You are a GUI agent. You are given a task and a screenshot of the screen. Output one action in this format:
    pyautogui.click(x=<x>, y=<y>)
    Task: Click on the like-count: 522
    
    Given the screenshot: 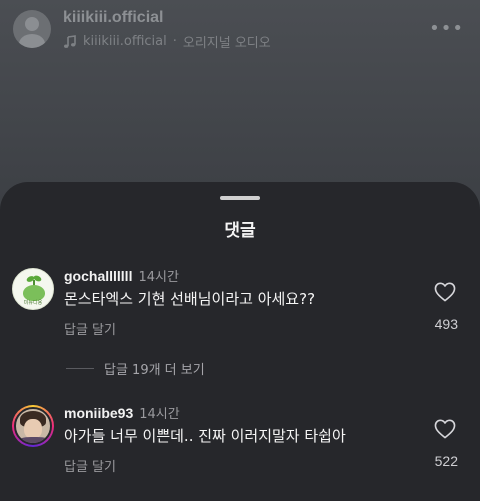 What is the action you would take?
    pyautogui.click(x=446, y=461)
    